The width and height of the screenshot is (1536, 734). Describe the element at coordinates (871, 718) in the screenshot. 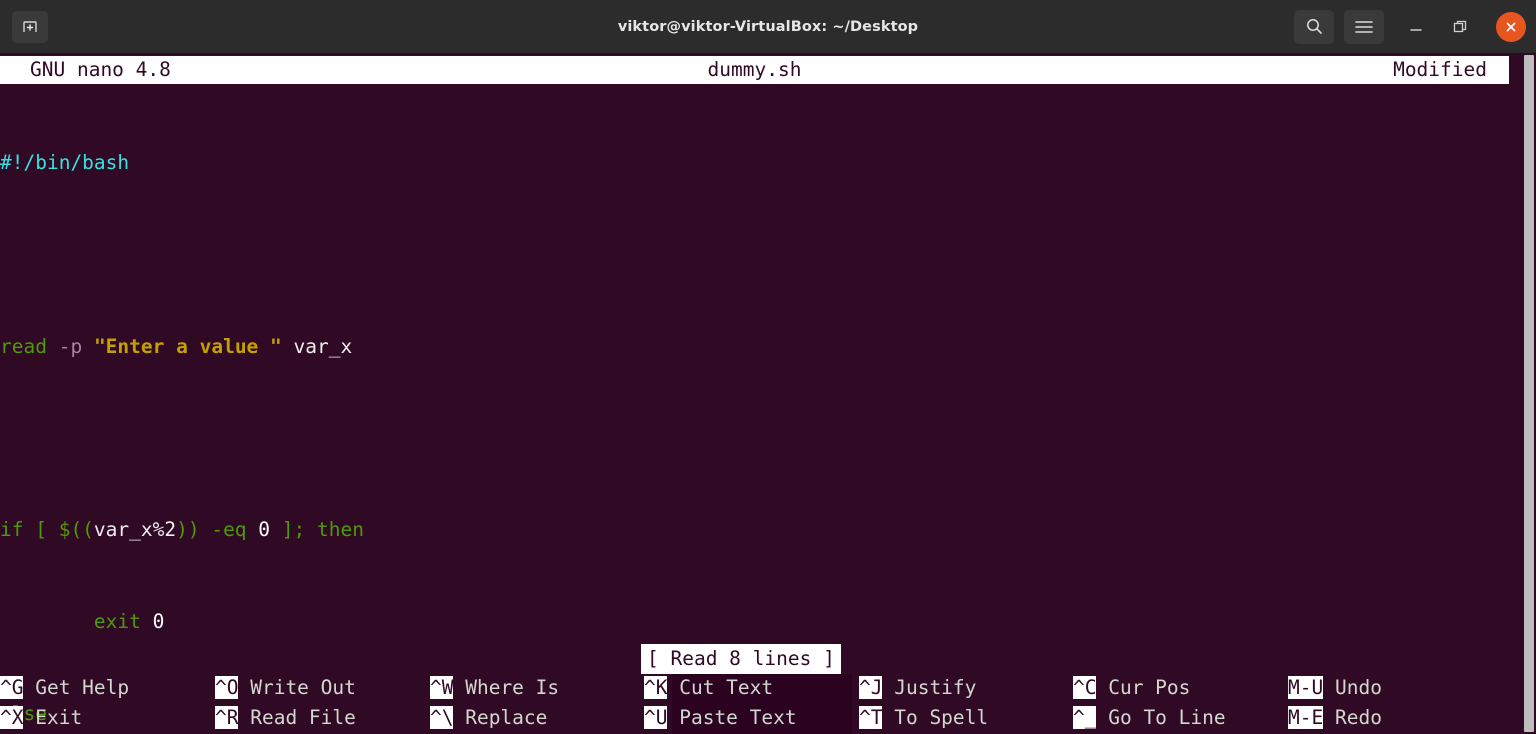

I see `shortcut-key-to-spell: ^T` at that location.